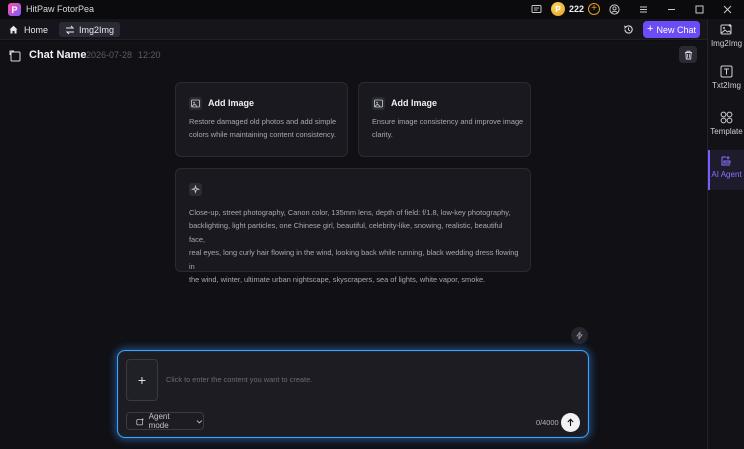 This screenshot has width=744, height=449. I want to click on lightning-icon, so click(579, 335).